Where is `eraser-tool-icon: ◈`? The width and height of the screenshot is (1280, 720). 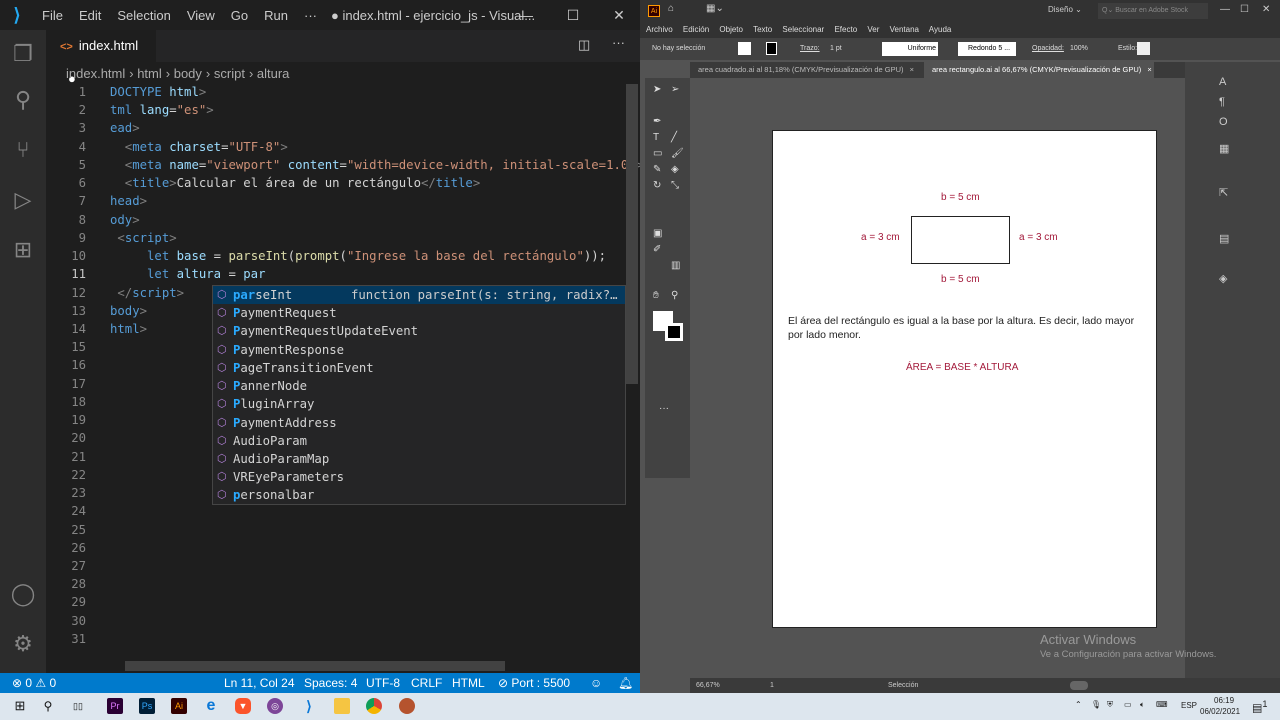 eraser-tool-icon: ◈ is located at coordinates (675, 169).